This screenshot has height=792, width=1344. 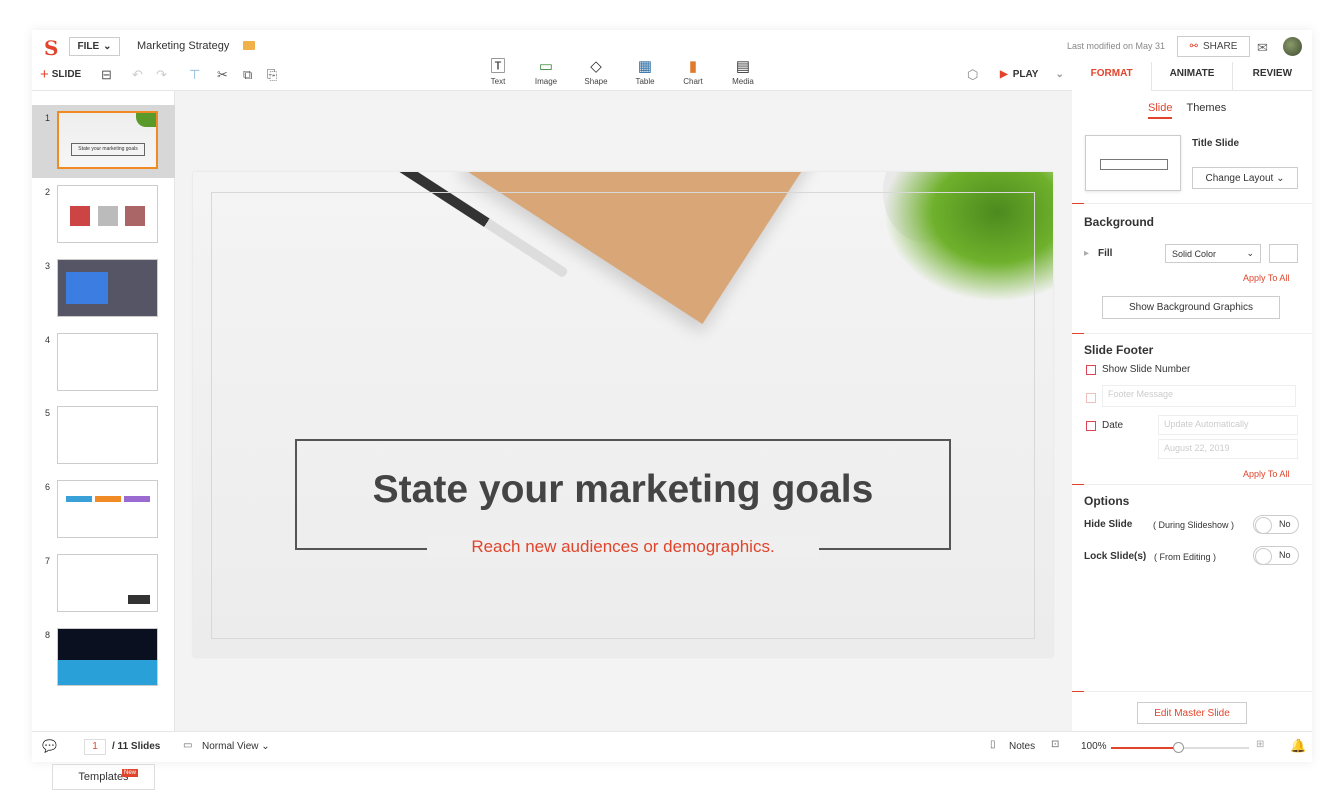 I want to click on templates-button: Templates New, so click(x=103, y=777).